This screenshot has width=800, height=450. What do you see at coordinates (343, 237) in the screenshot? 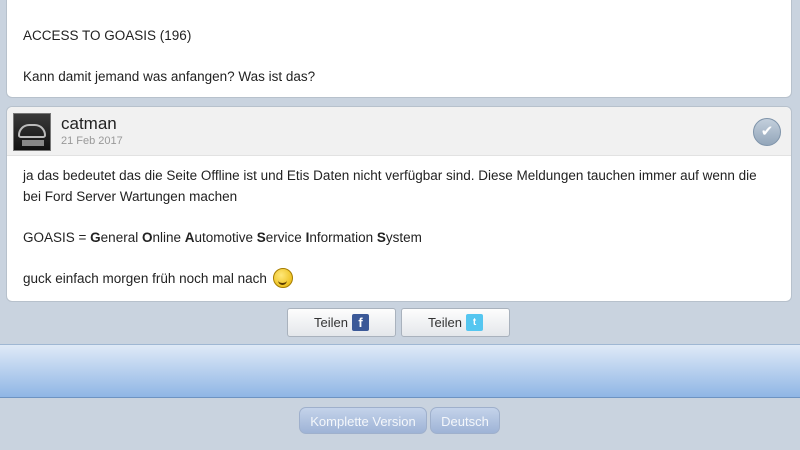
I see `goasis-word-rest: nformation` at bounding box center [343, 237].